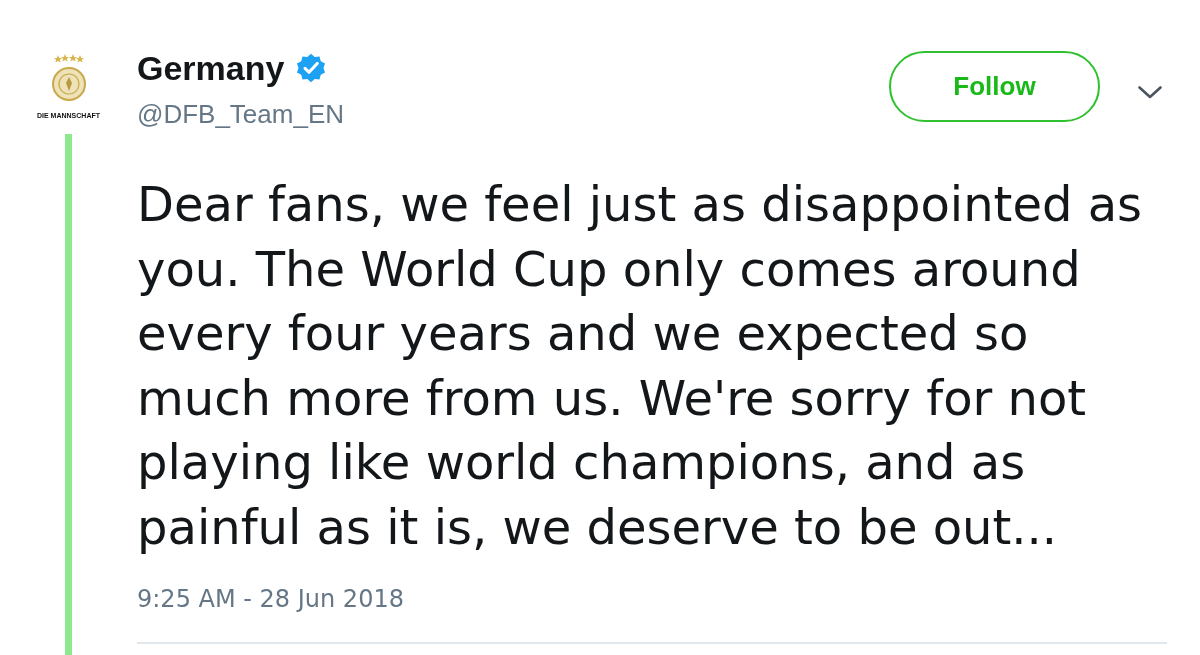 The image size is (1200, 655). Describe the element at coordinates (240, 114) in the screenshot. I see `account-handle: @DFB_Team_EN` at that location.